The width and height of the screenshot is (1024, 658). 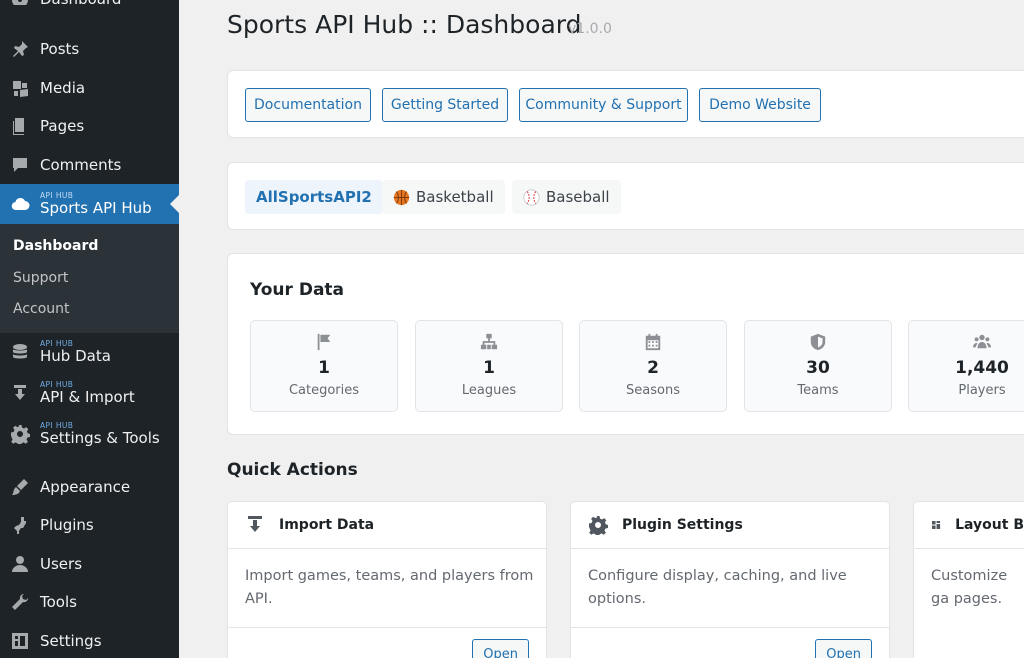 I want to click on stat-value: 2, so click(x=653, y=368).